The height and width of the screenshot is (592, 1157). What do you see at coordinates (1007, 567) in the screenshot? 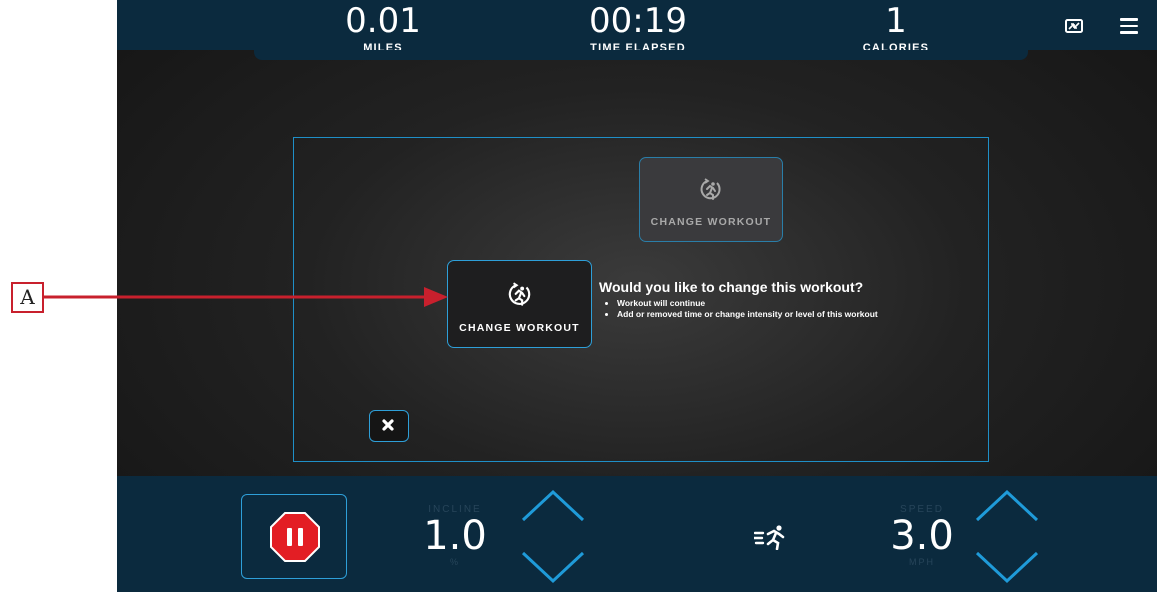
I see `speed-down-icon` at bounding box center [1007, 567].